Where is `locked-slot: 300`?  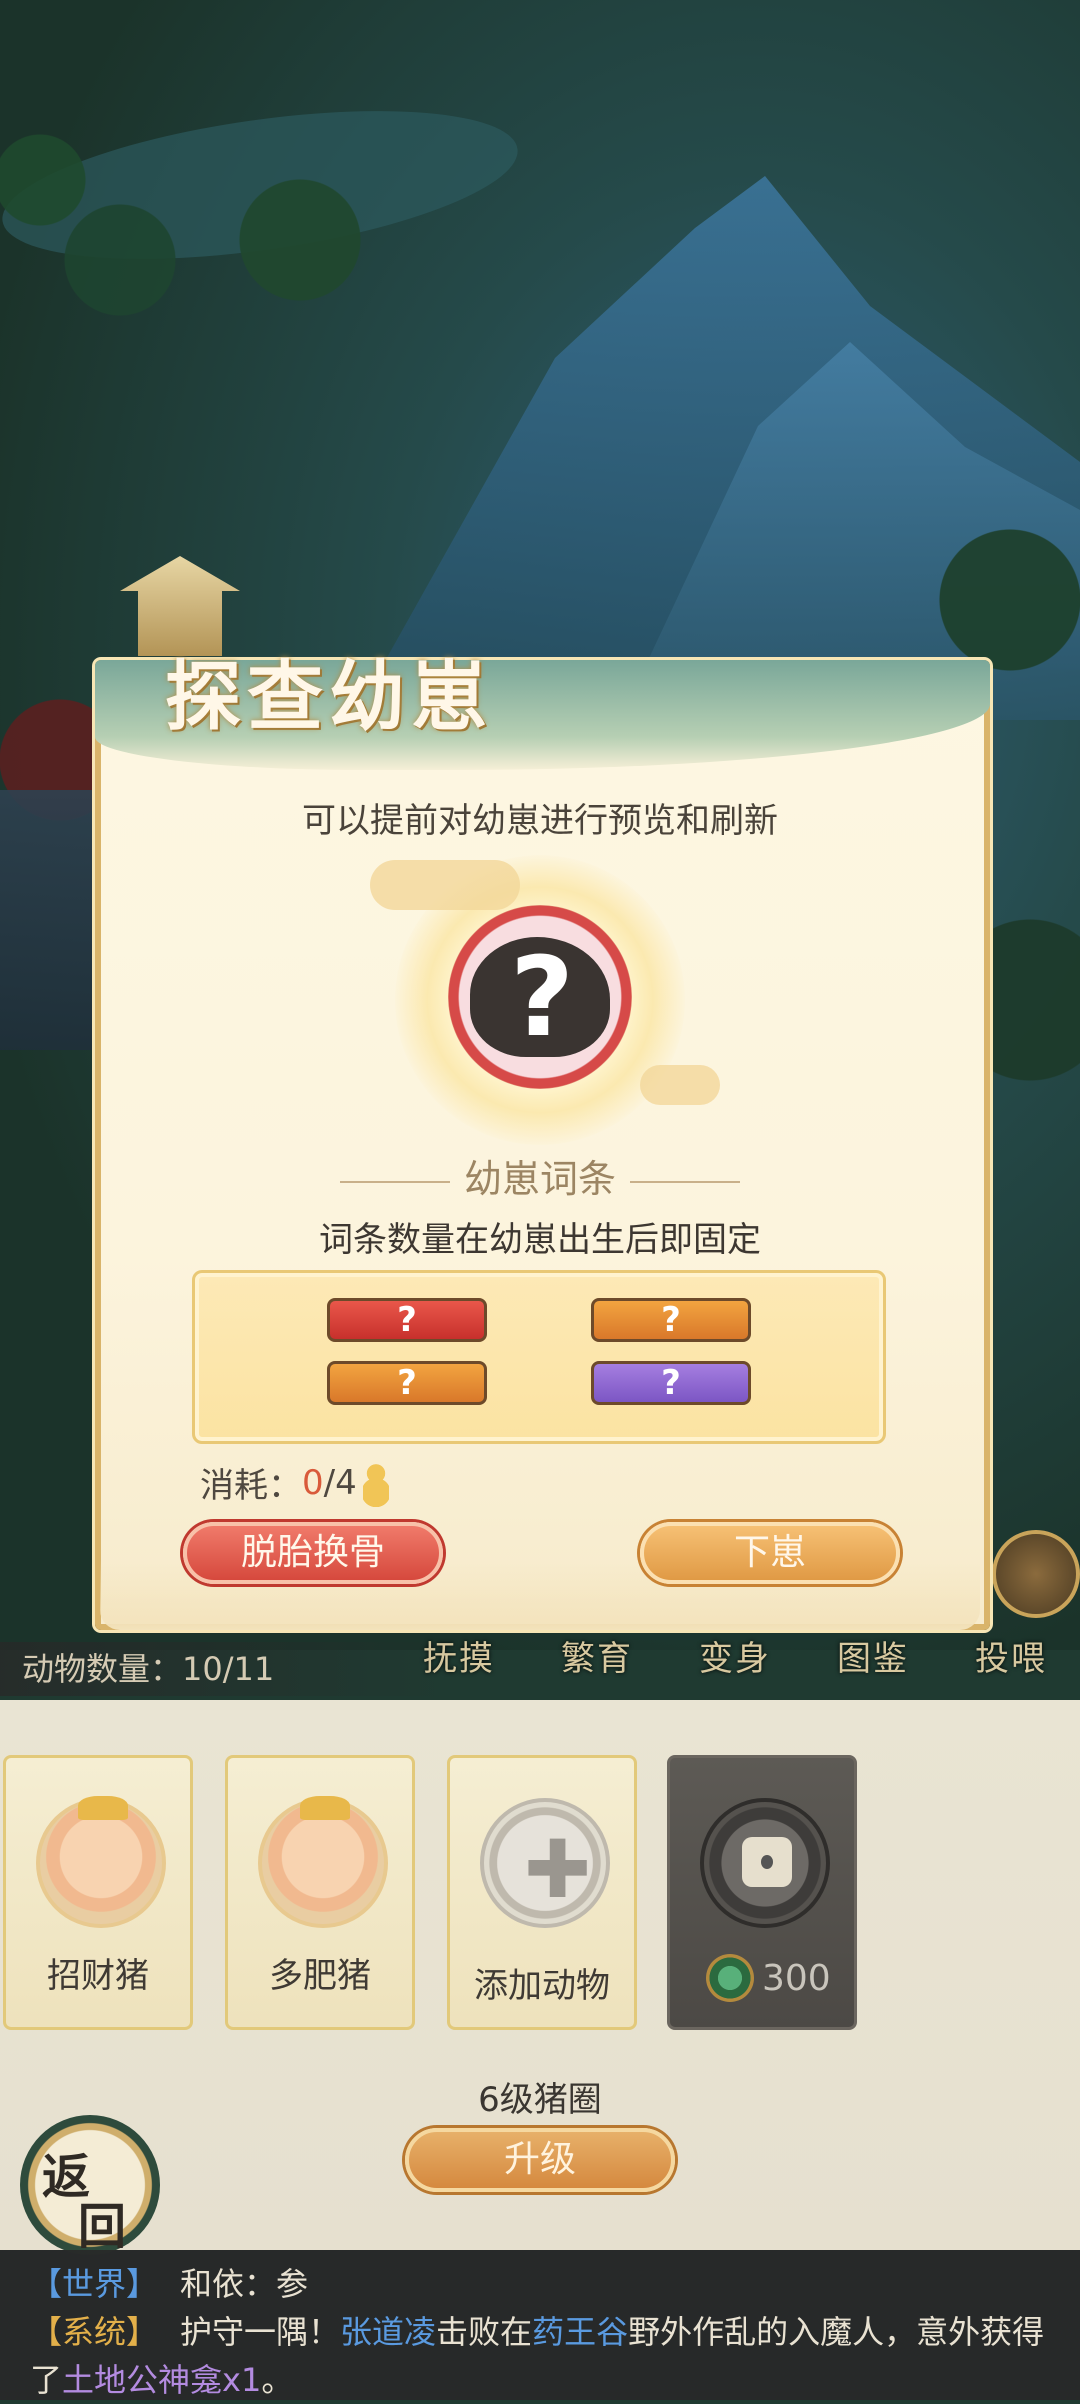 locked-slot: 300 is located at coordinates (762, 1892).